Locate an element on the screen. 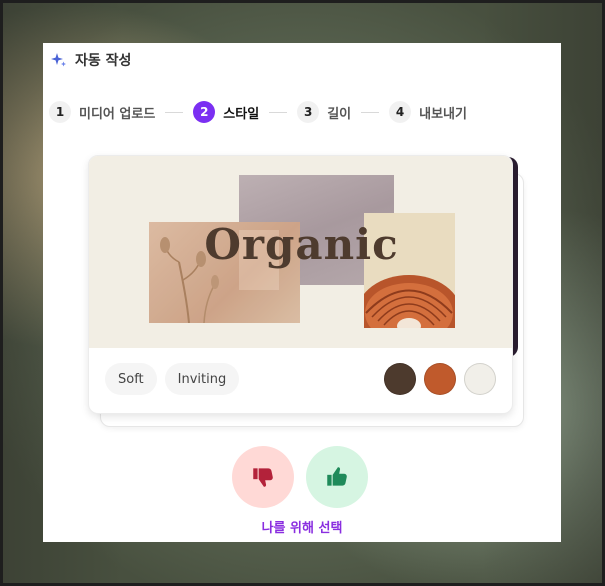 Image resolution: width=605 pixels, height=586 pixels. step-label: 스타일 is located at coordinates (241, 114).